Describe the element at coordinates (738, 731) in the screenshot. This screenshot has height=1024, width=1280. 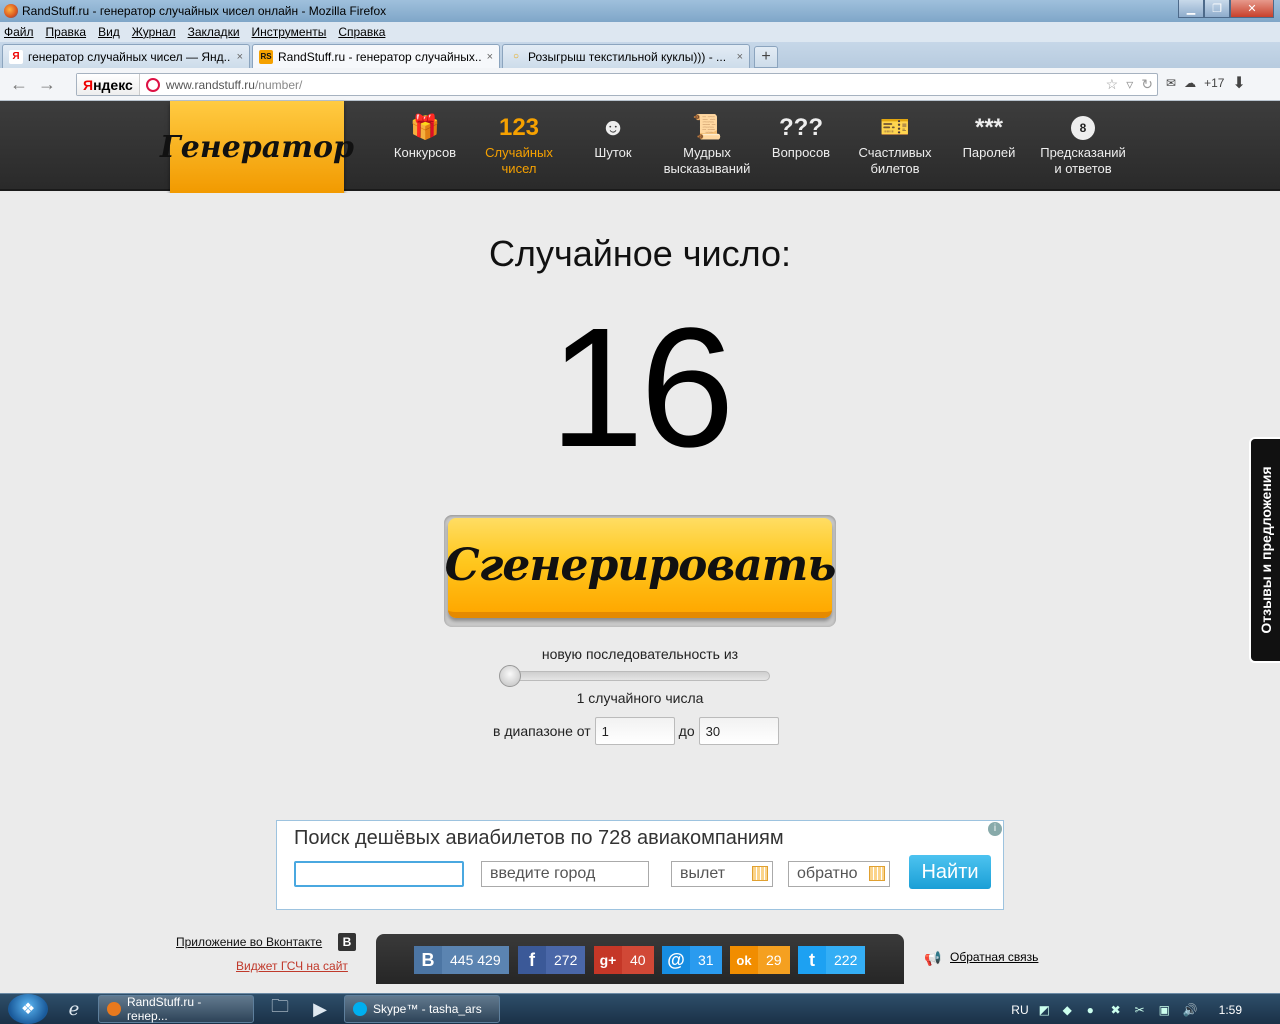
I see `range-to-input: 30` at that location.